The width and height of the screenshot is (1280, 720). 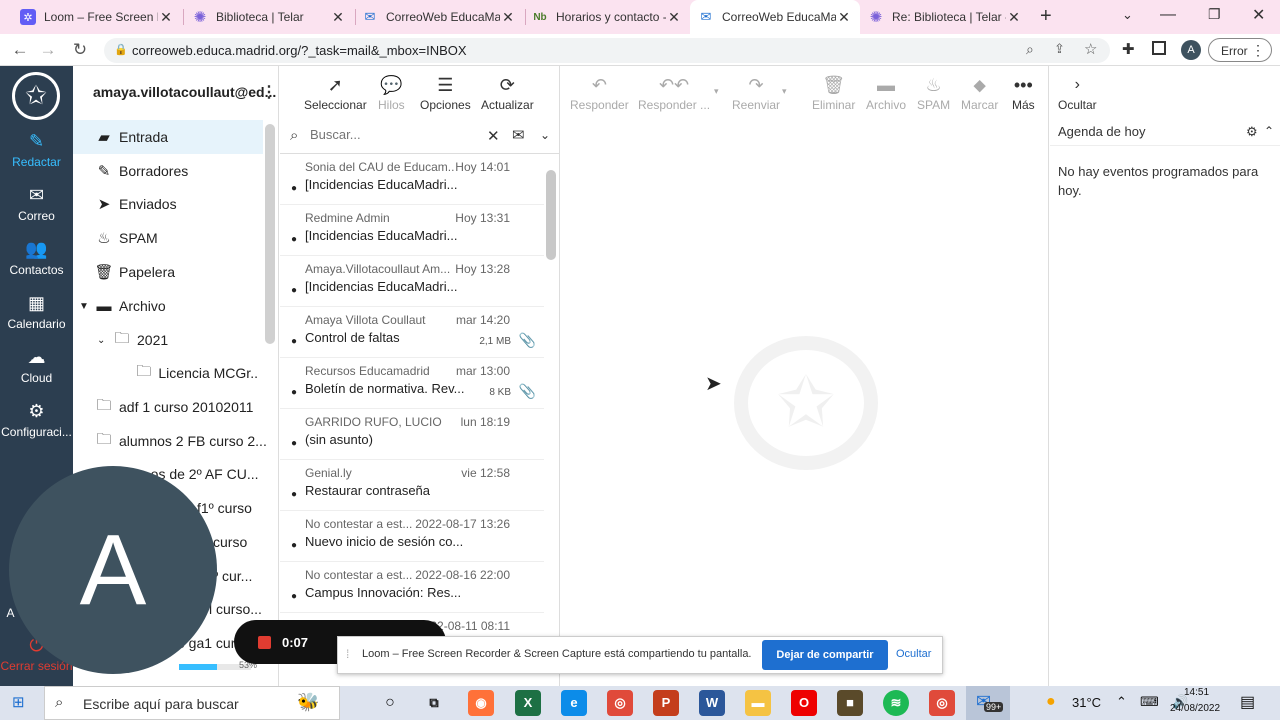 I want to click on forward-button: →, so click(x=48, y=50).